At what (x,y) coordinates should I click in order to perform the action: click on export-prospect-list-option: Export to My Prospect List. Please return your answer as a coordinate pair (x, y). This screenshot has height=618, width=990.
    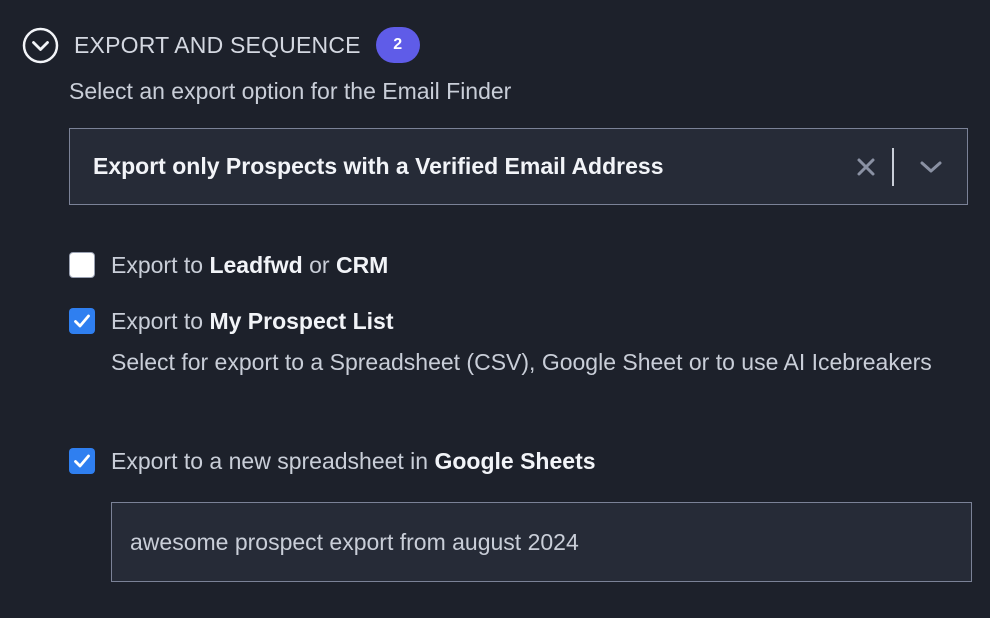
    Looking at the image, I should click on (231, 321).